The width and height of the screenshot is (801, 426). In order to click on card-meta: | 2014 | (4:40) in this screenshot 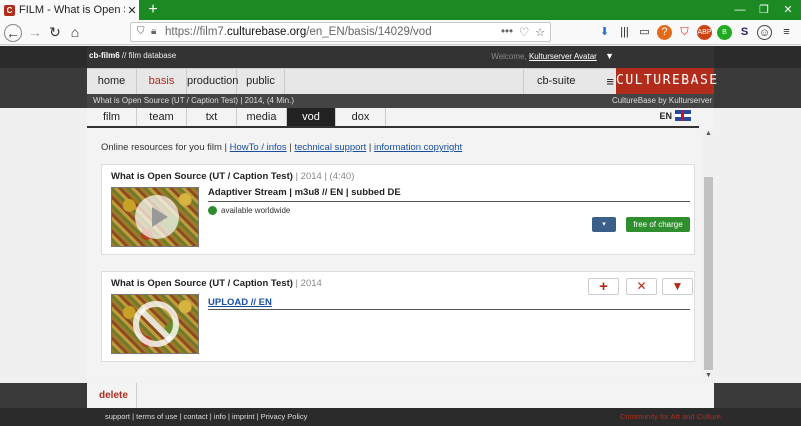, I will do `click(323, 176)`.